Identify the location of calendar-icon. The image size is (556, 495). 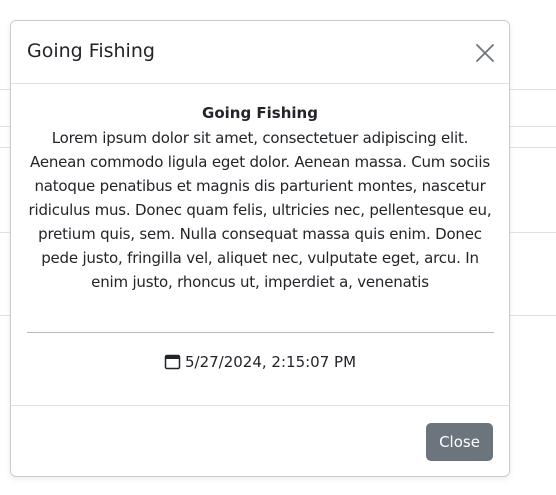
(172, 364).